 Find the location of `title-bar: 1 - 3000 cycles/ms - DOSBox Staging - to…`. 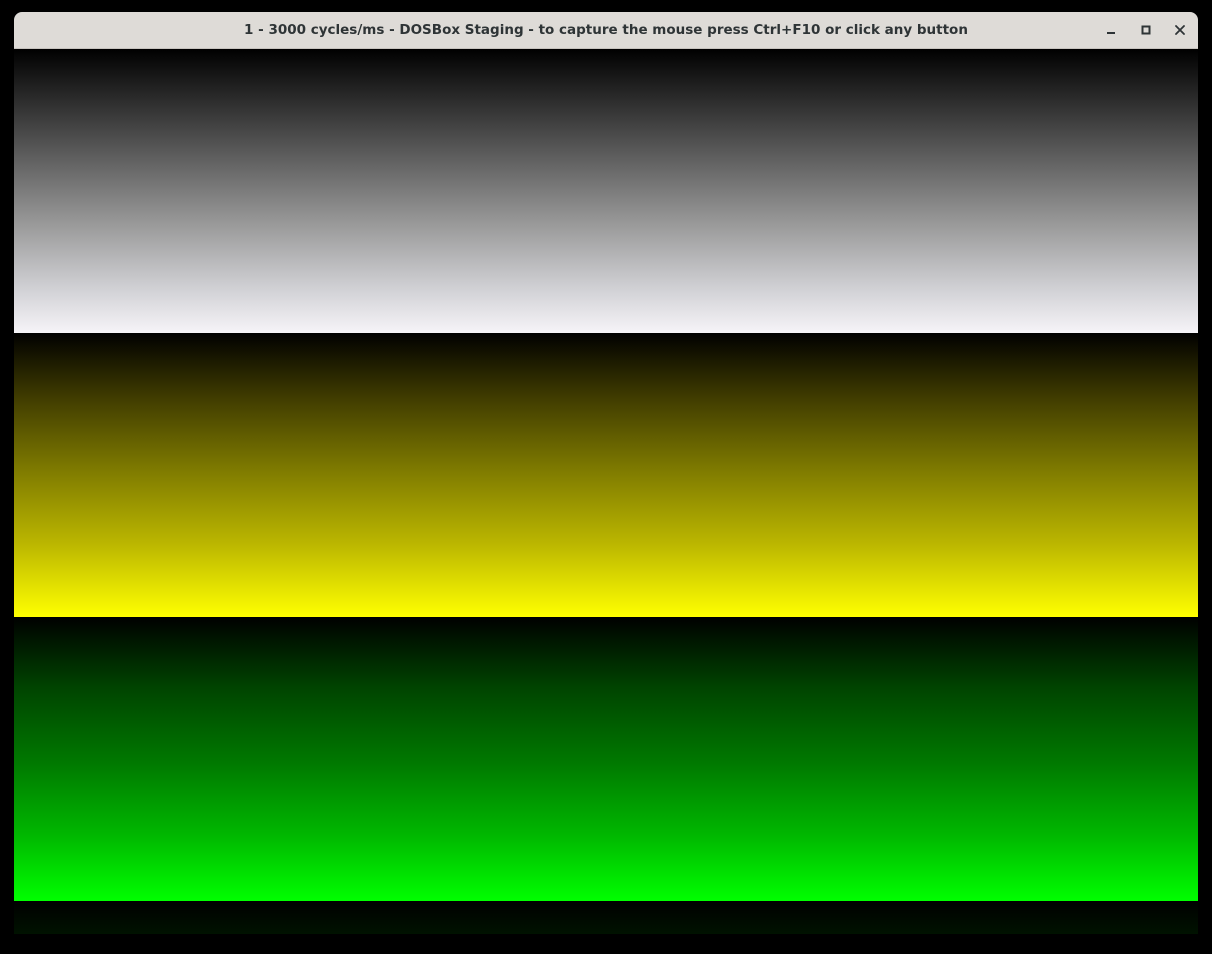

title-bar: 1 - 3000 cycles/ms - DOSBox Staging - to… is located at coordinates (606, 30).